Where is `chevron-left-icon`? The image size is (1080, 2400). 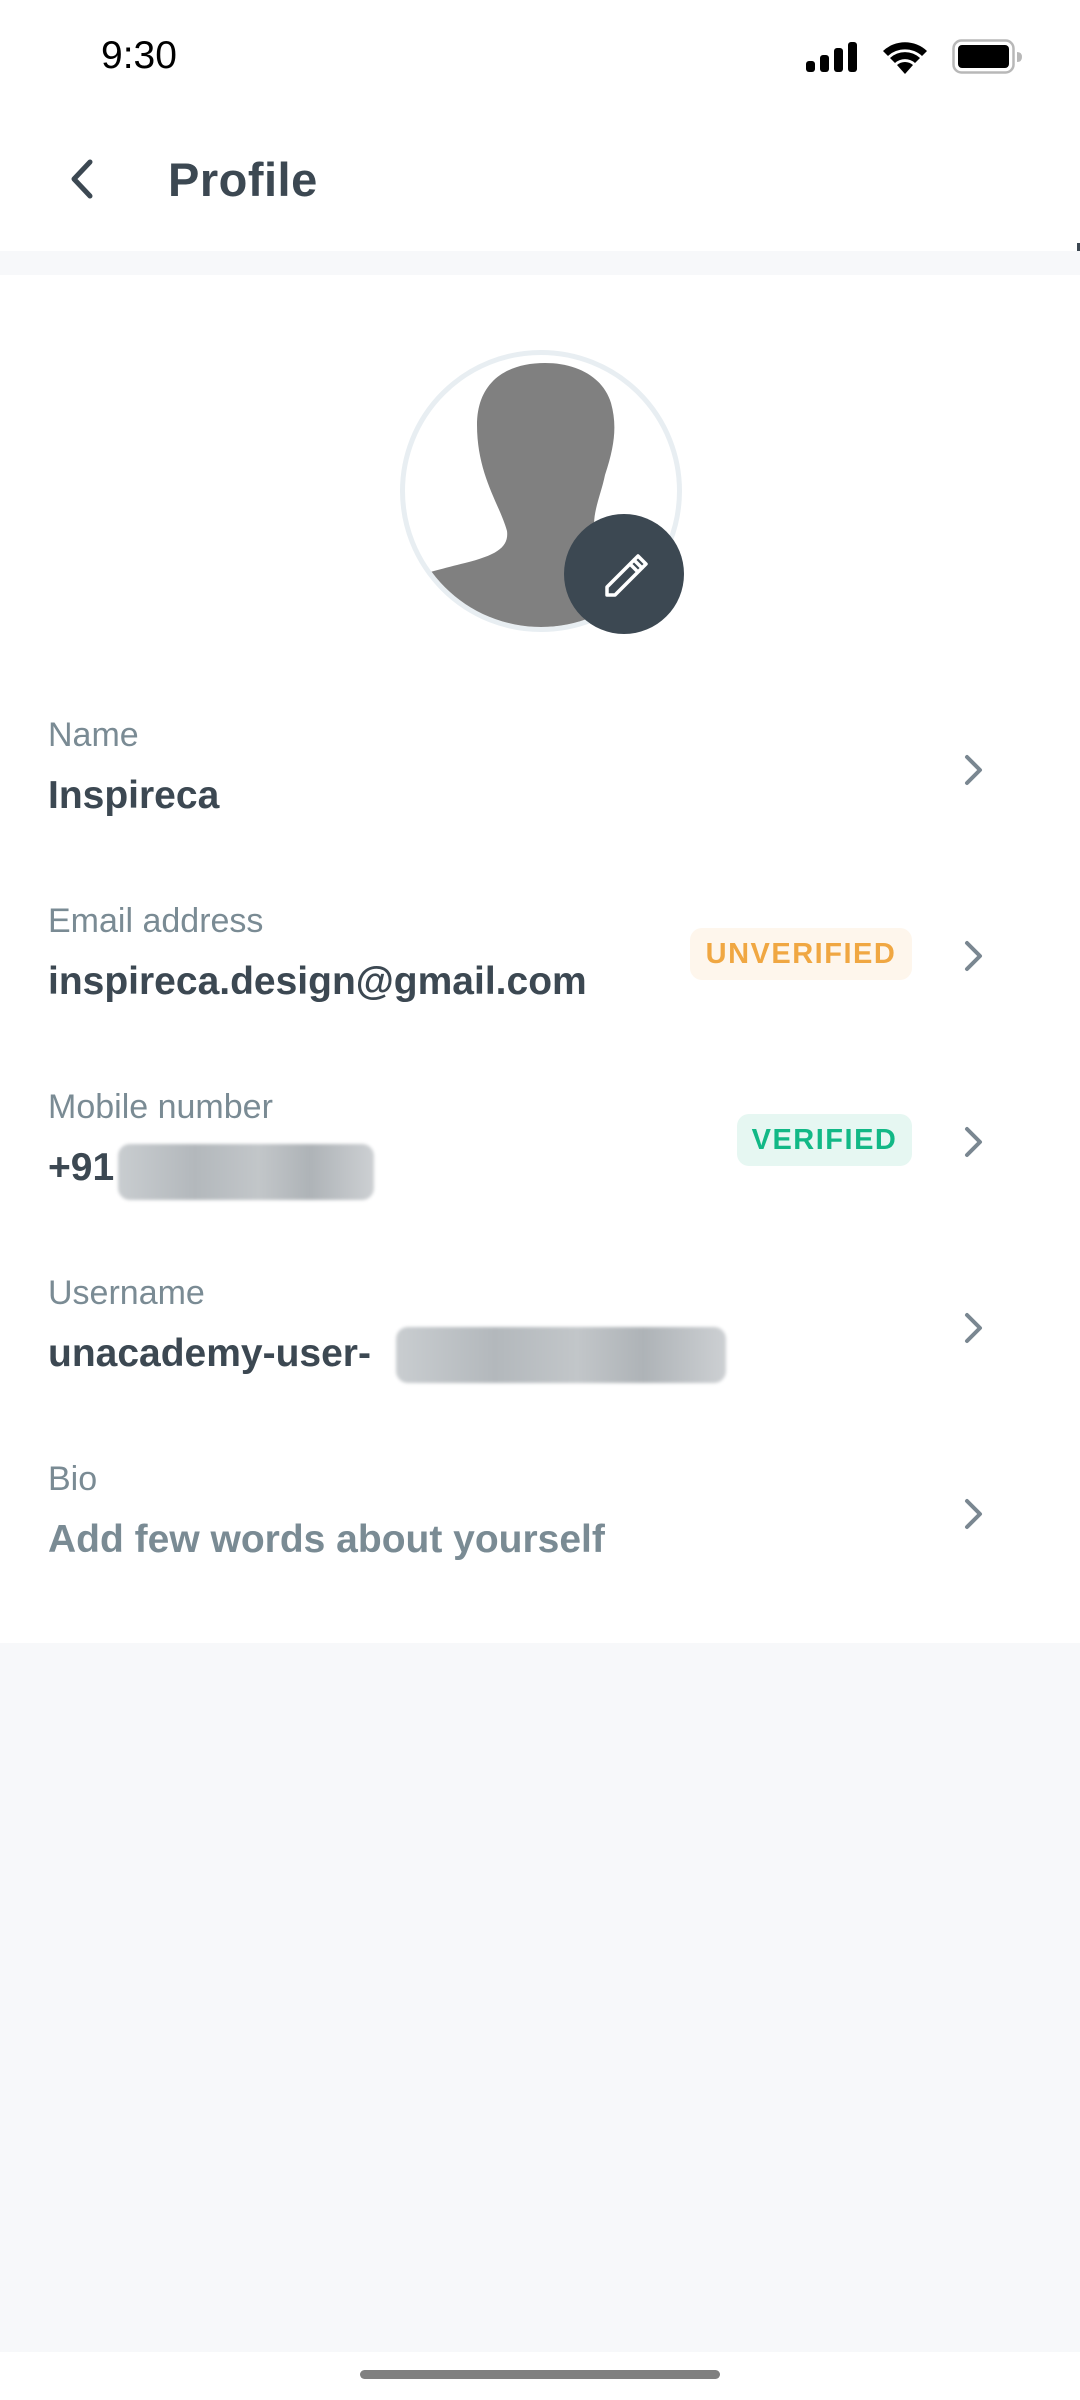
chevron-left-icon is located at coordinates (82, 179).